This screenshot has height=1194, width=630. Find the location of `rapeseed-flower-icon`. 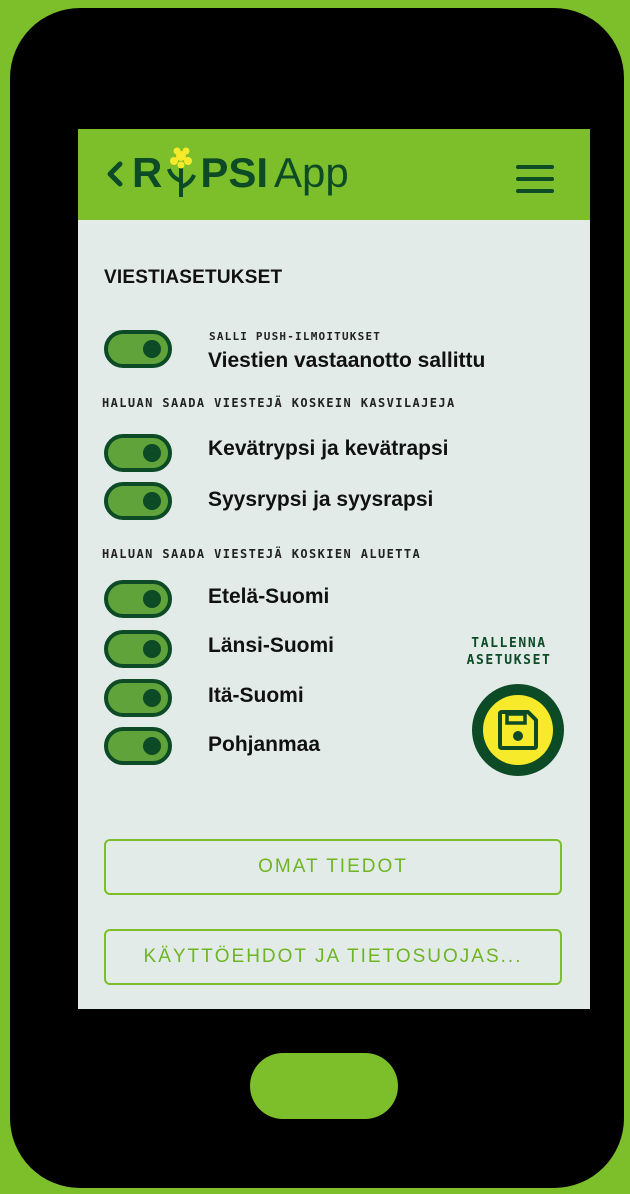

rapeseed-flower-icon is located at coordinates (182, 172).